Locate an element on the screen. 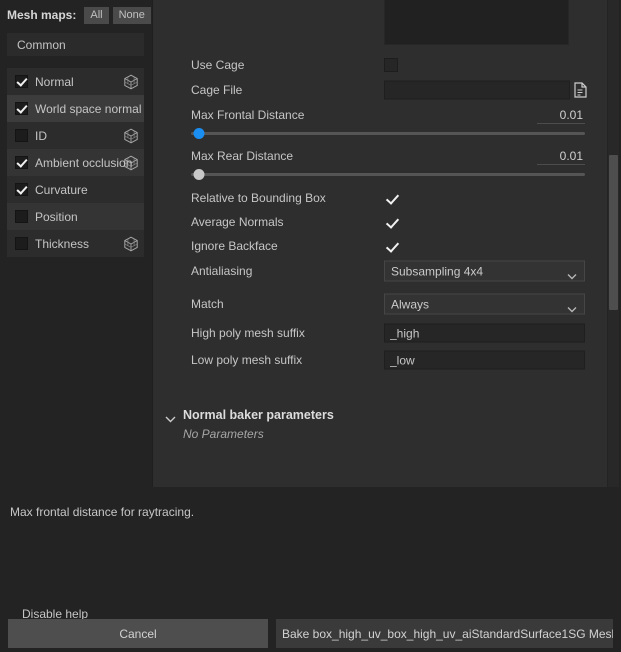 The image size is (621, 652). mesh-map-row: Position is located at coordinates (75, 216).